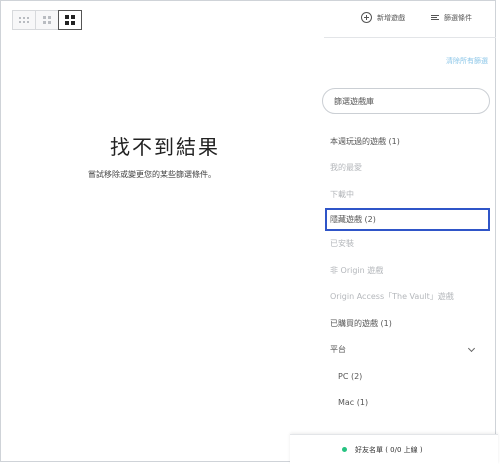  I want to click on filter-downloading: 下載中, so click(409, 194).